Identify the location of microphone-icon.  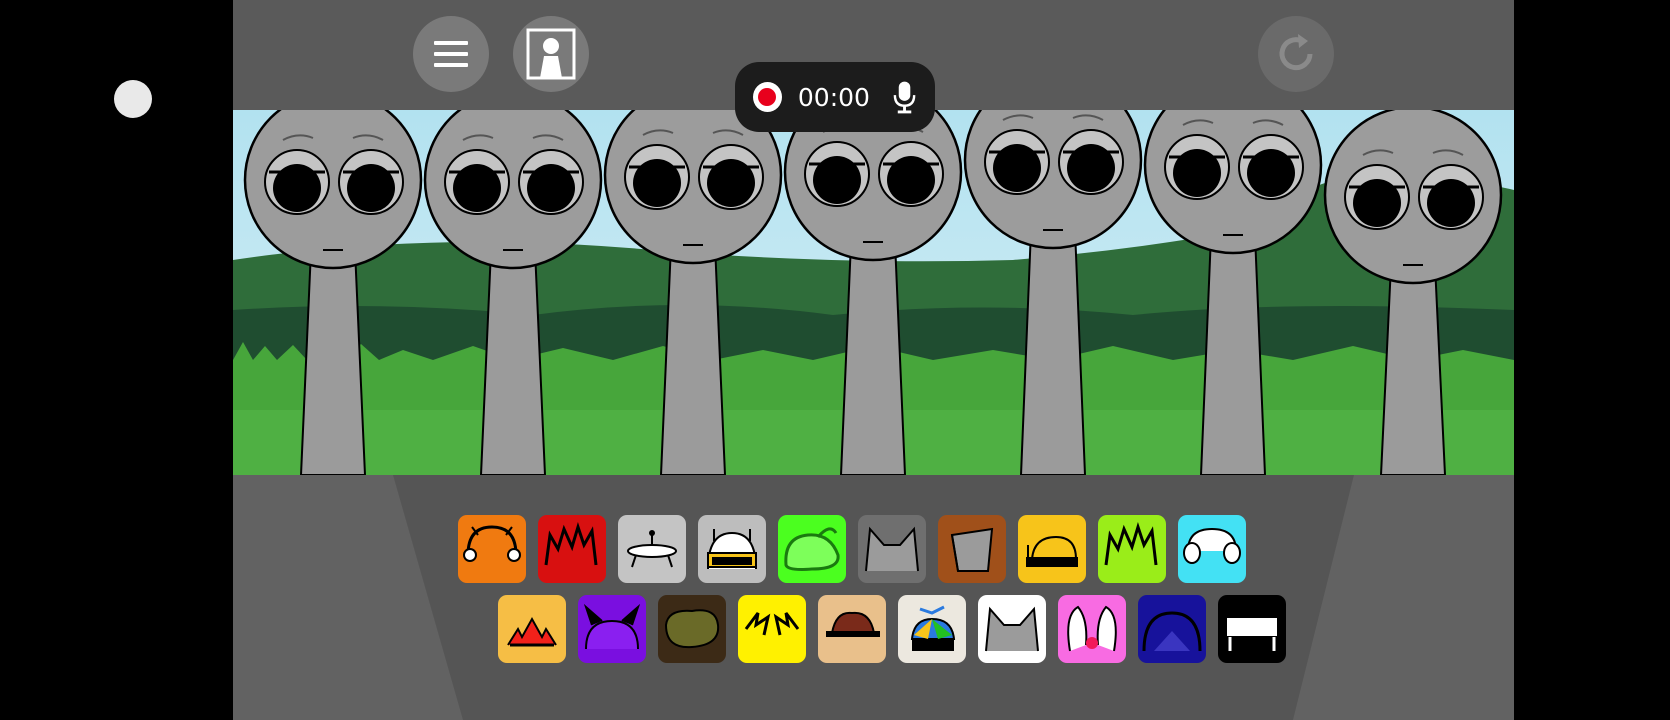
(904, 97).